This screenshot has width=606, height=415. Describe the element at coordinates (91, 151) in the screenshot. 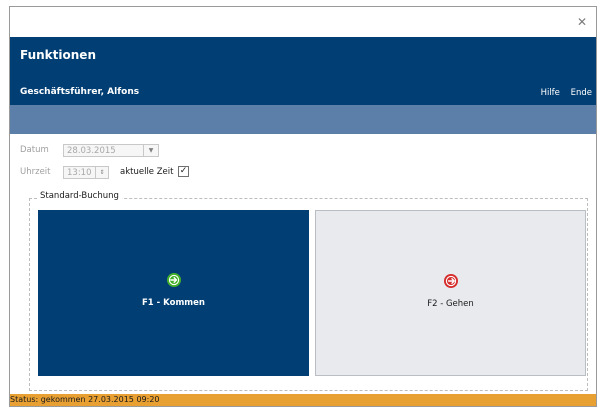

I see `date-value: 28.03.2015` at that location.